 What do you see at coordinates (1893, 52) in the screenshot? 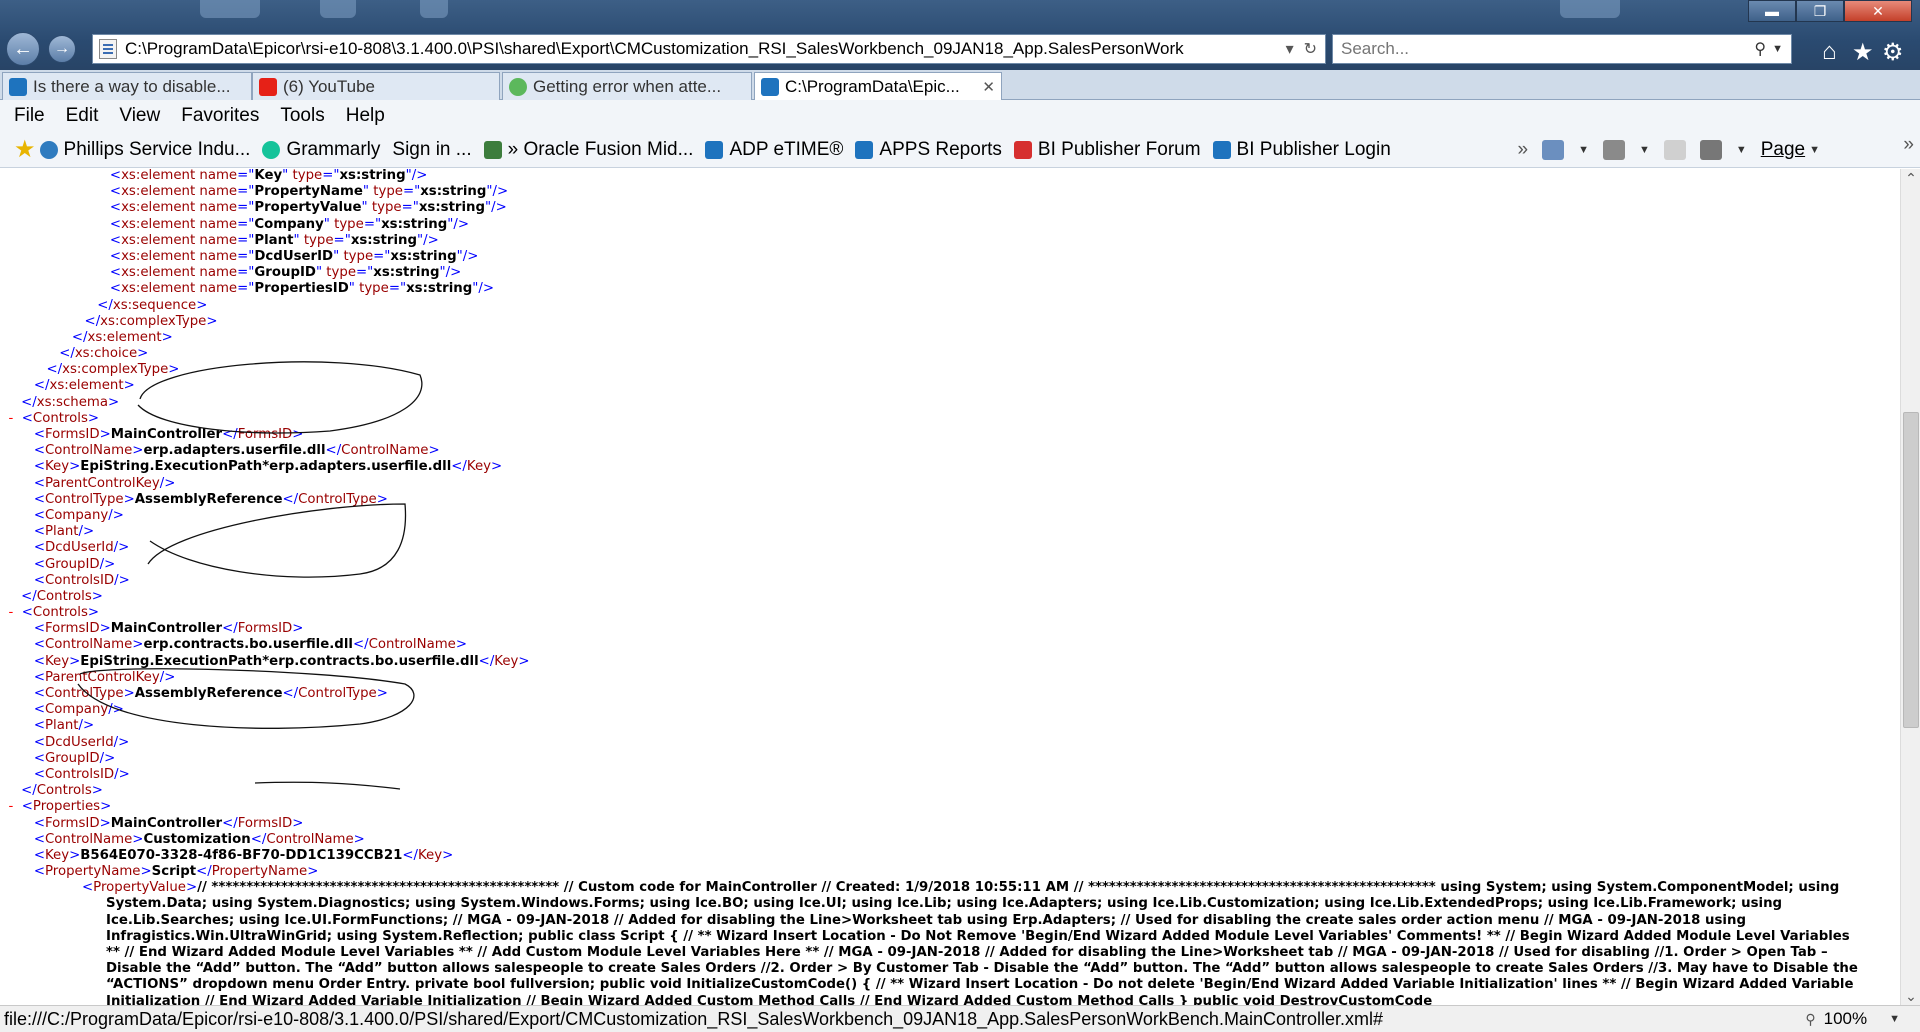
I see `settings-gear-icon: ⚙` at bounding box center [1893, 52].